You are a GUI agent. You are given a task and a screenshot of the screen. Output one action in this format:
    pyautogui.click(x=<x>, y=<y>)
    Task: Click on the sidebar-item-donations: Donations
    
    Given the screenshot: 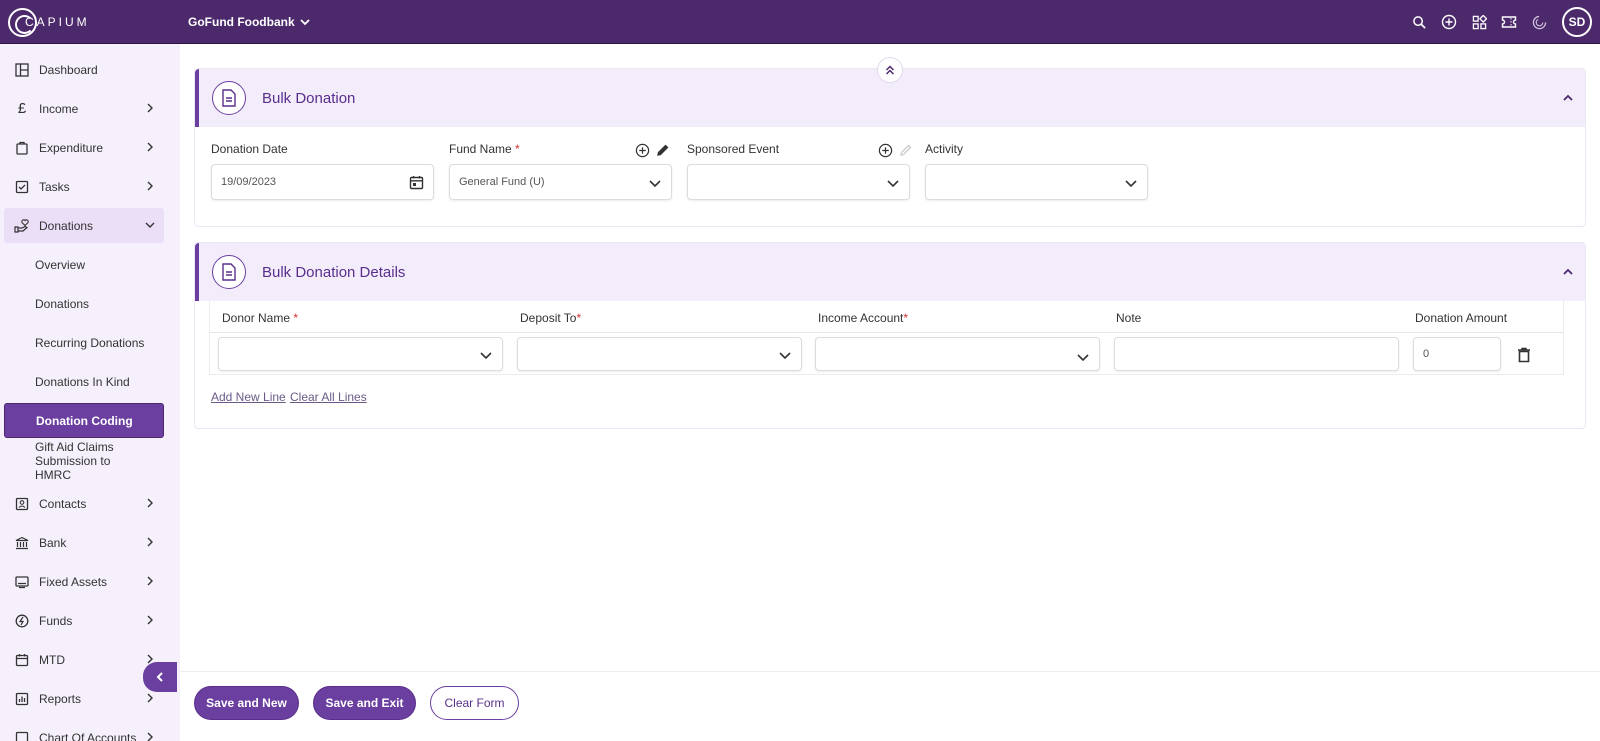 What is the action you would take?
    pyautogui.click(x=84, y=225)
    